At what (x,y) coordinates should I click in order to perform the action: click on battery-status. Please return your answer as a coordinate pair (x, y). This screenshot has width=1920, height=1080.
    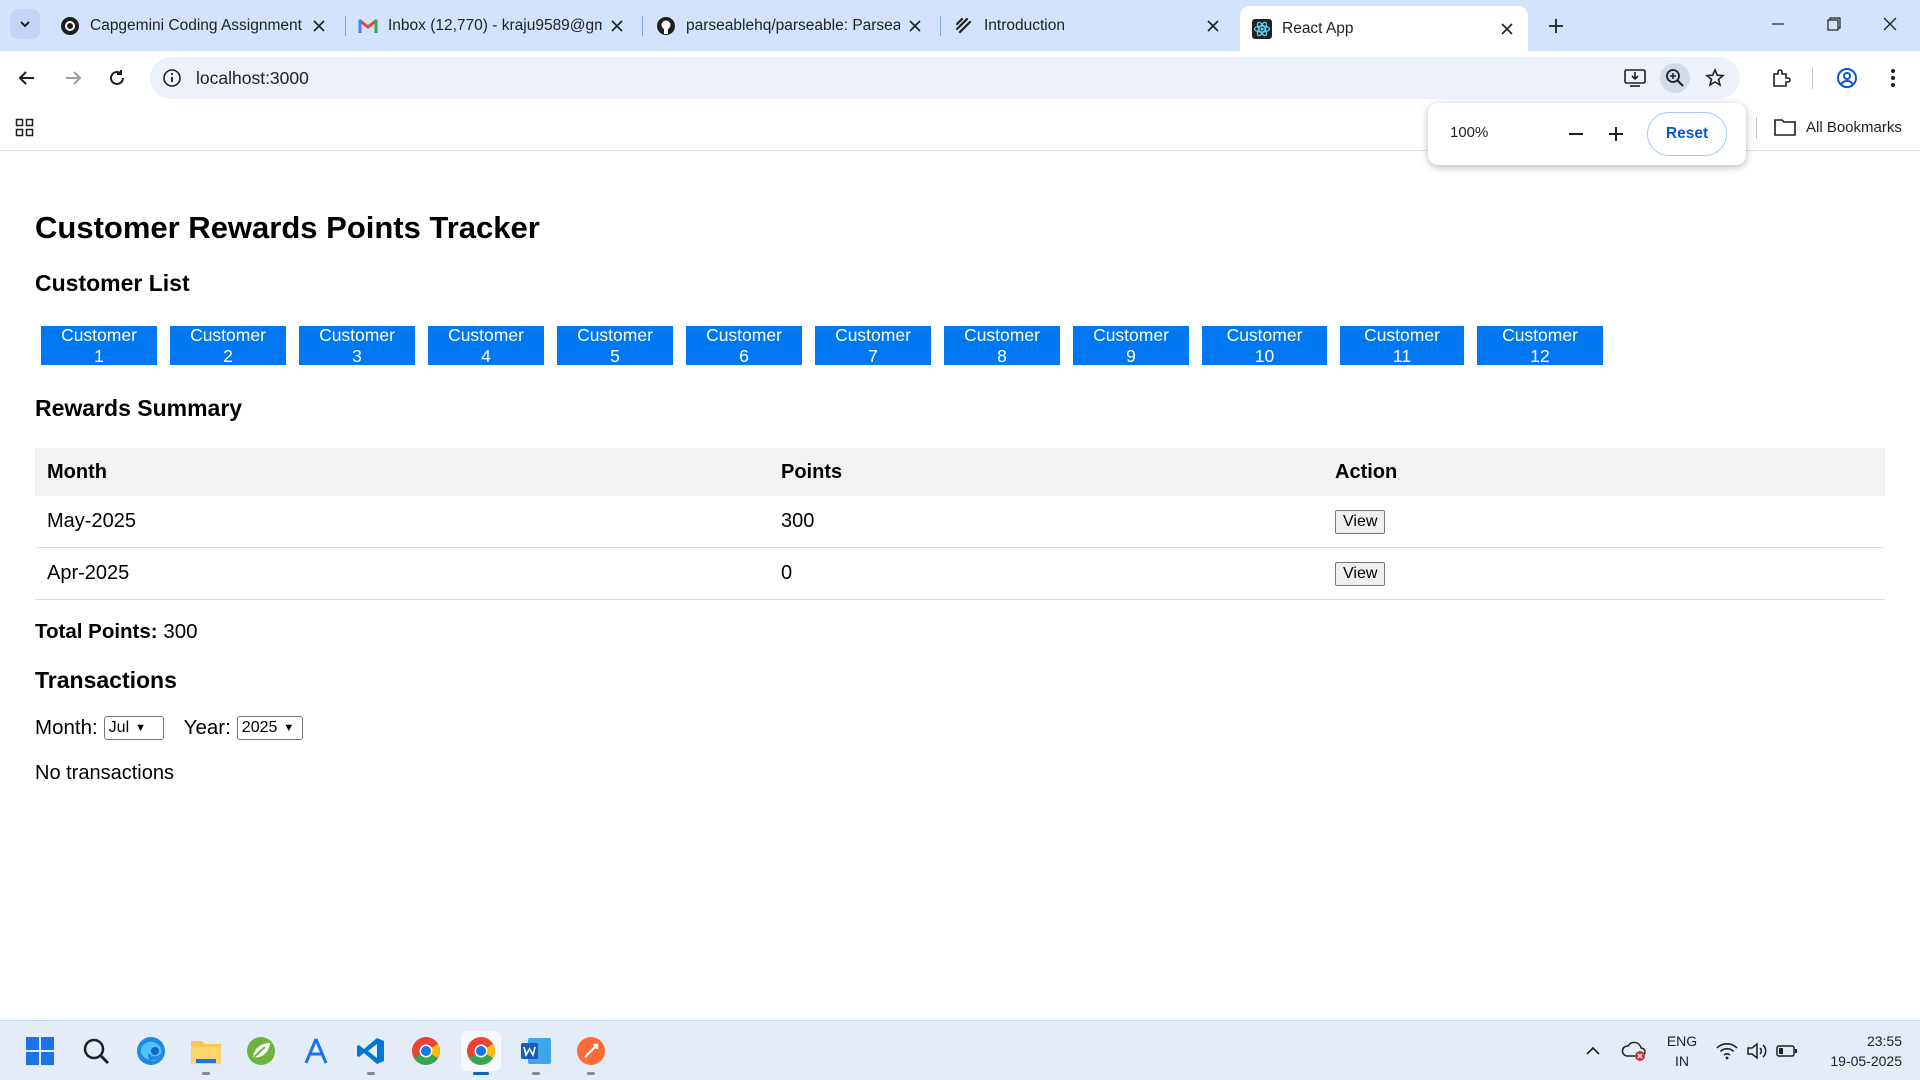
    Looking at the image, I should click on (1787, 1051).